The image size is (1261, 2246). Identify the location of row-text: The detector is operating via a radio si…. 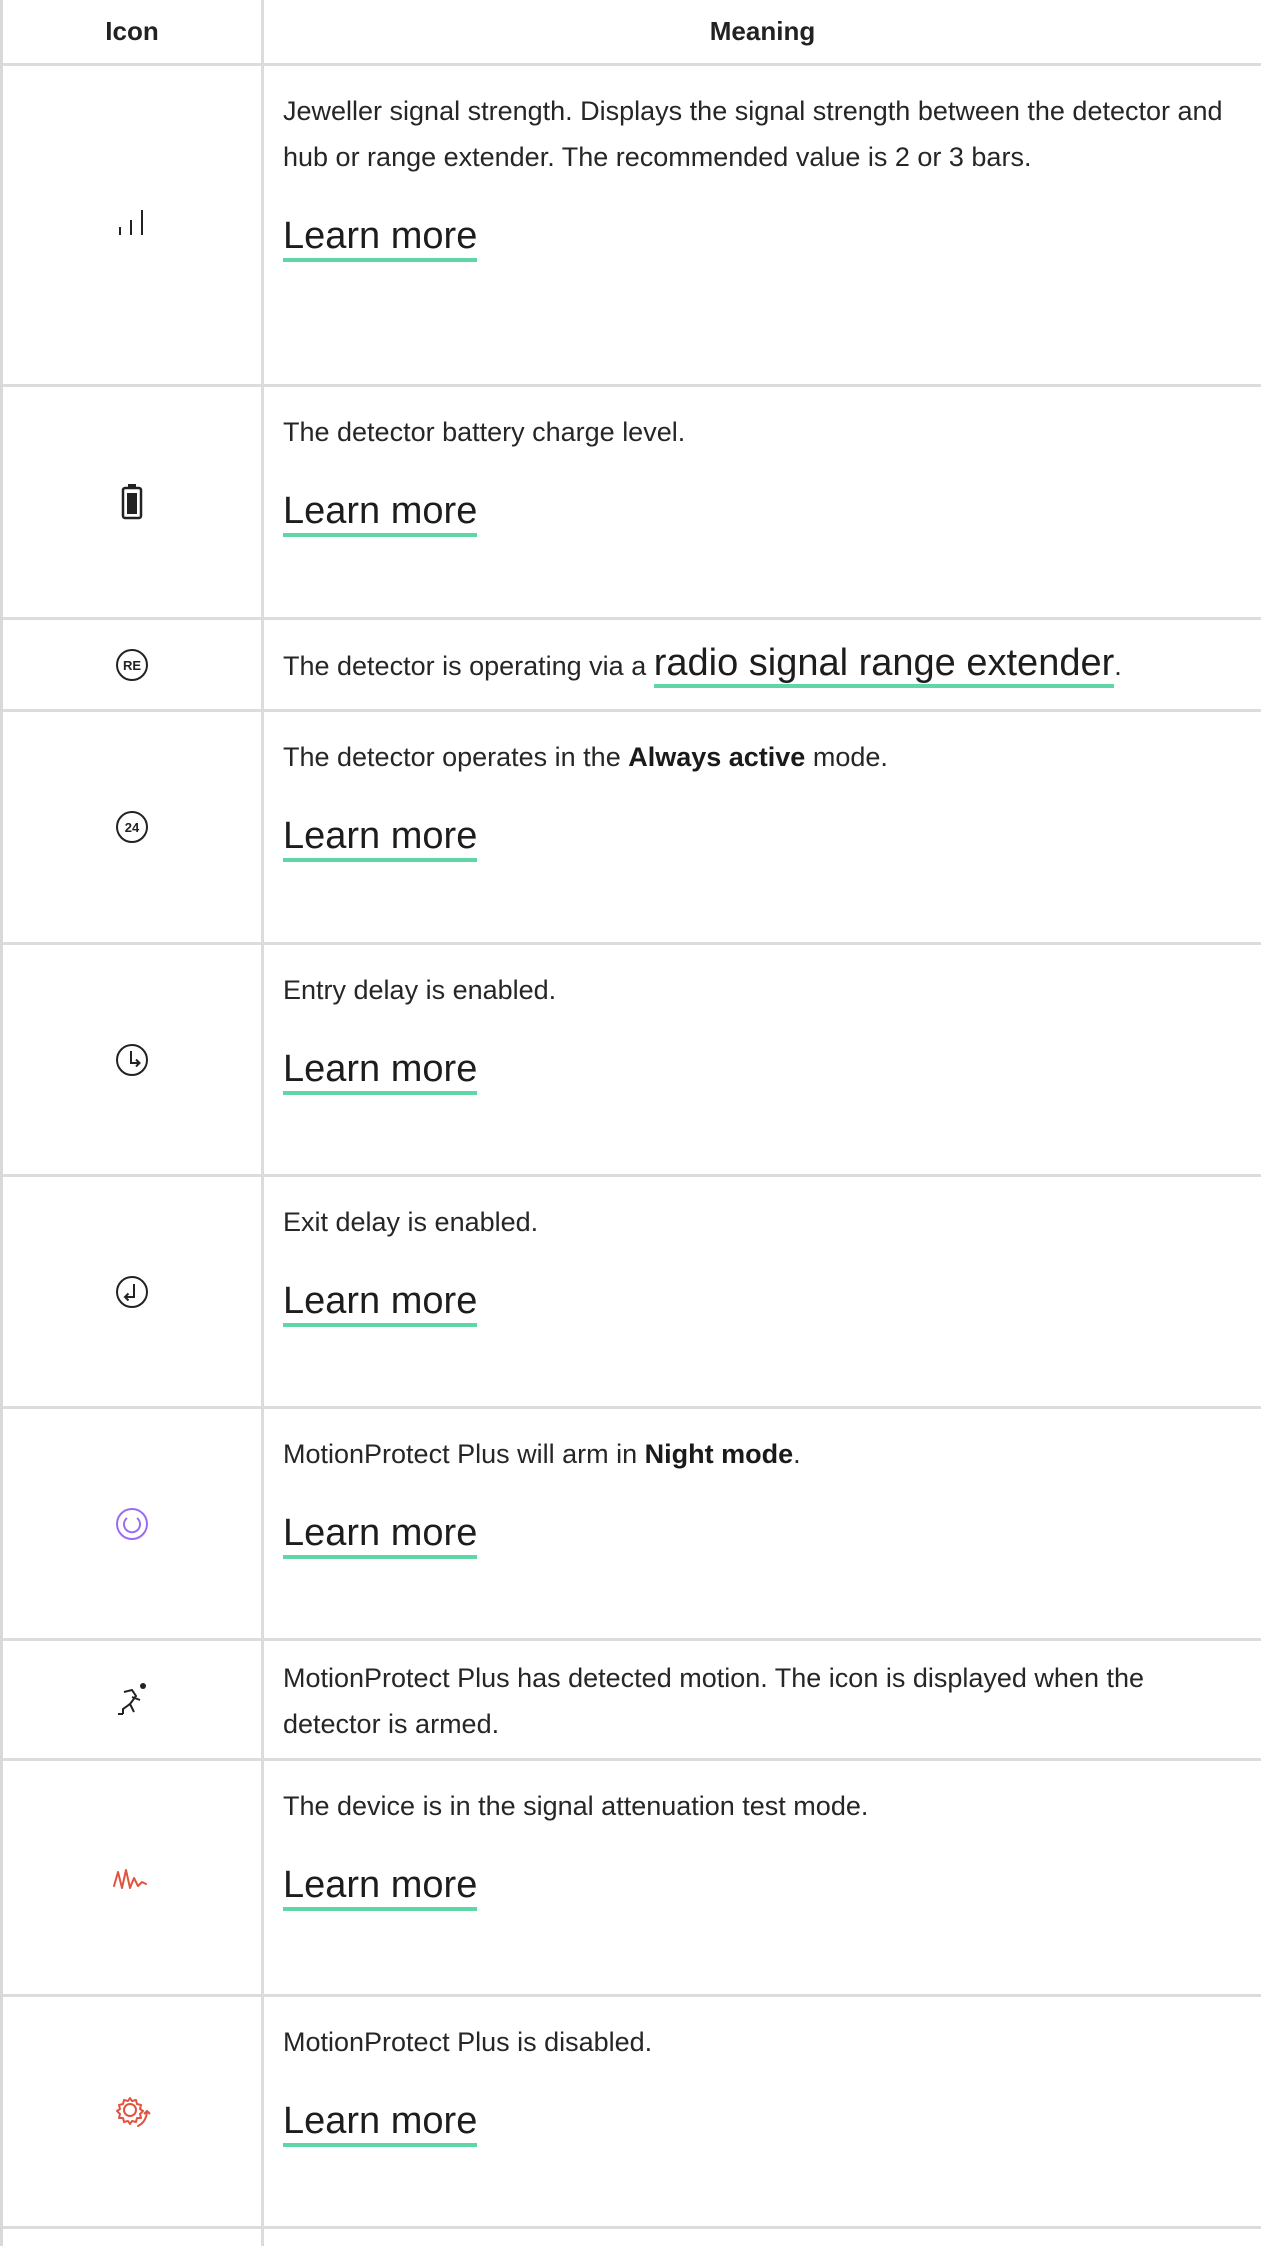
(772, 664).